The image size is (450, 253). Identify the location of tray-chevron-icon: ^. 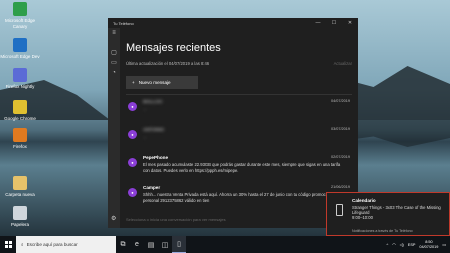
(387, 245).